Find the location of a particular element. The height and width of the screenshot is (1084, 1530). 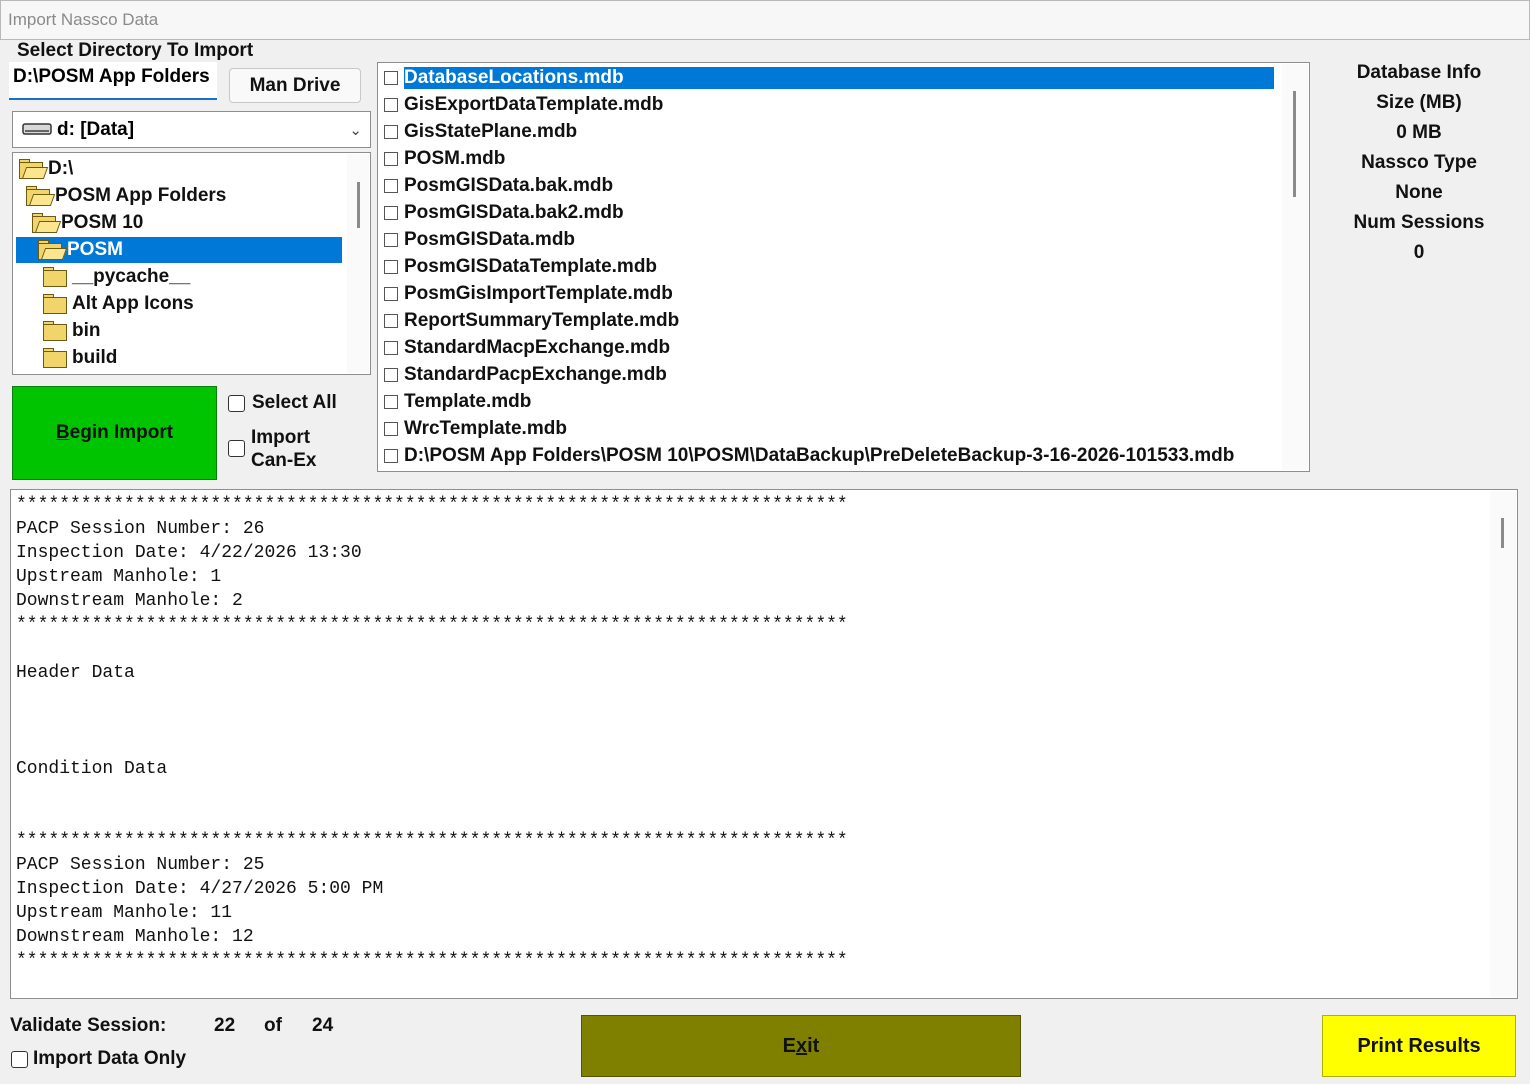

num-sessions-label: Num Sessions is located at coordinates (1419, 222).